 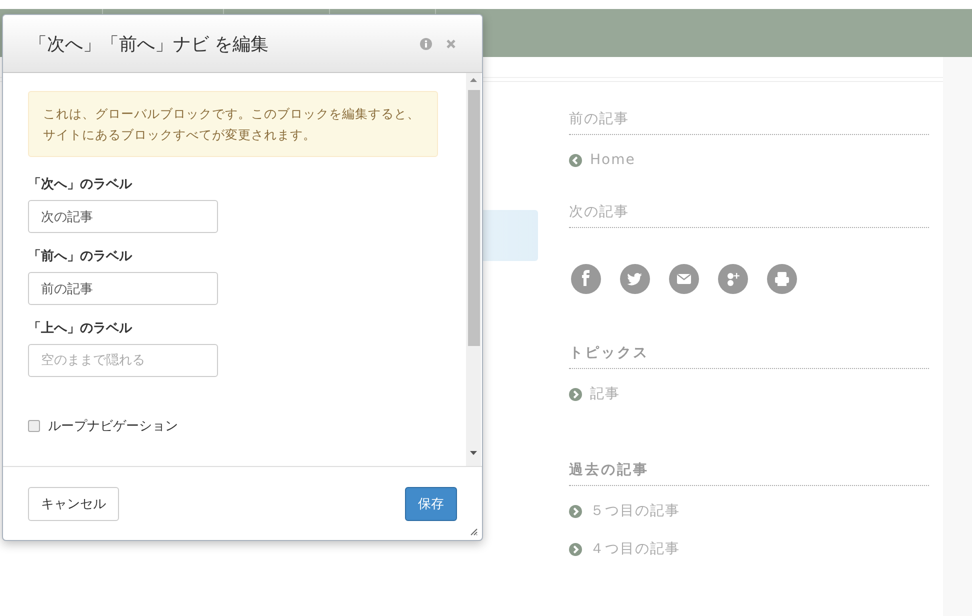 I want to click on sidebar-link: ５つ目の記事, so click(x=624, y=511).